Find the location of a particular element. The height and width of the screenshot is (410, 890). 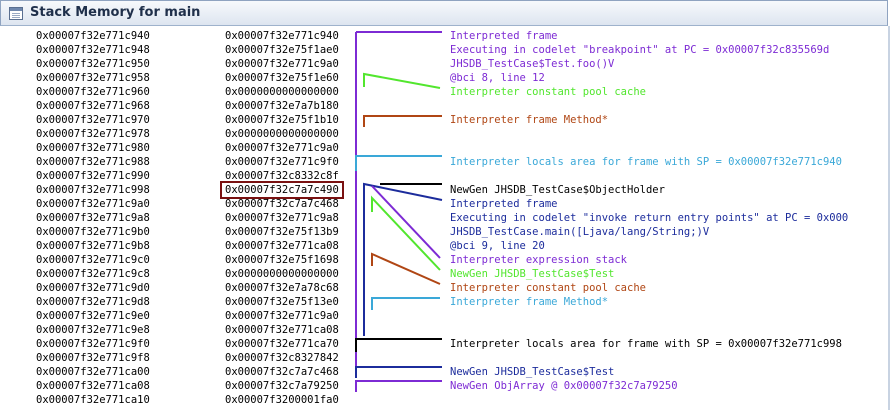

stack-value: 0x00007f32e75f1ae0 is located at coordinates (282, 50).